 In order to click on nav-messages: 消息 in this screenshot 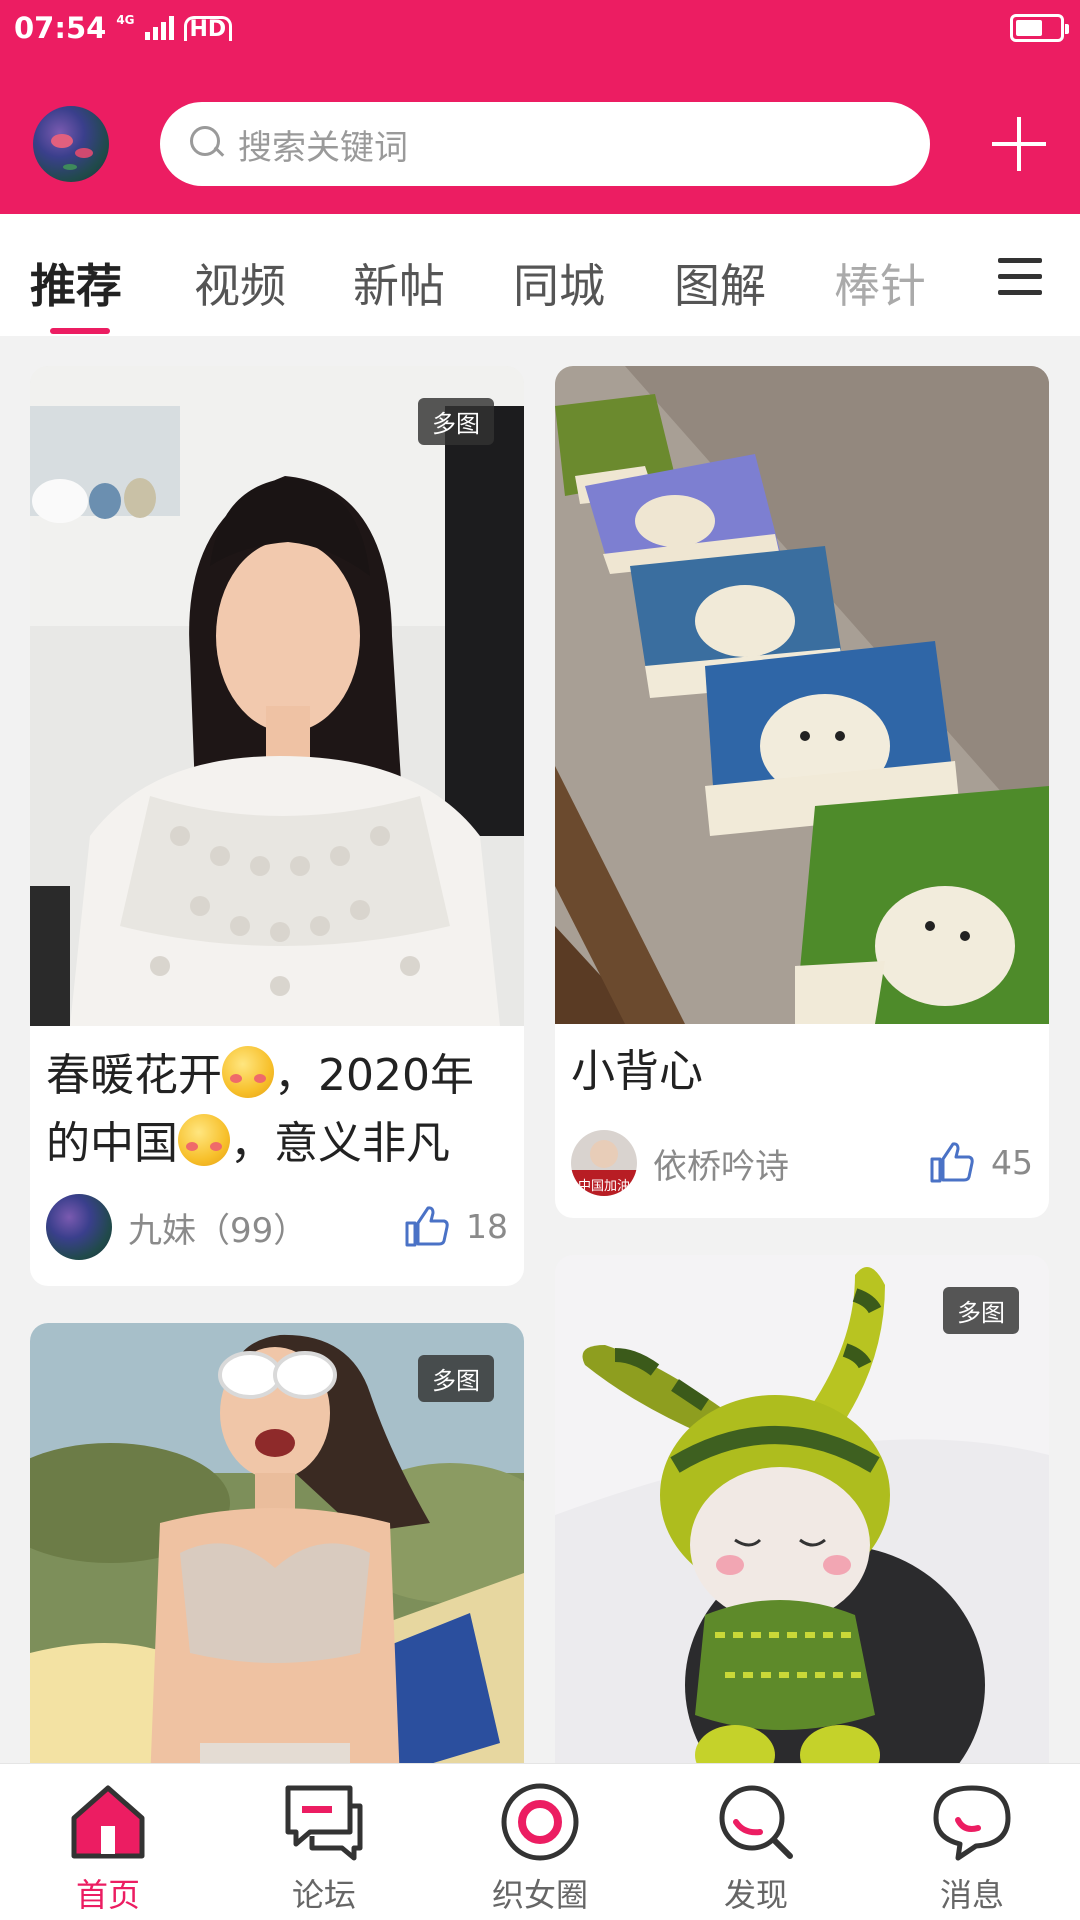, I will do `click(972, 1842)`.